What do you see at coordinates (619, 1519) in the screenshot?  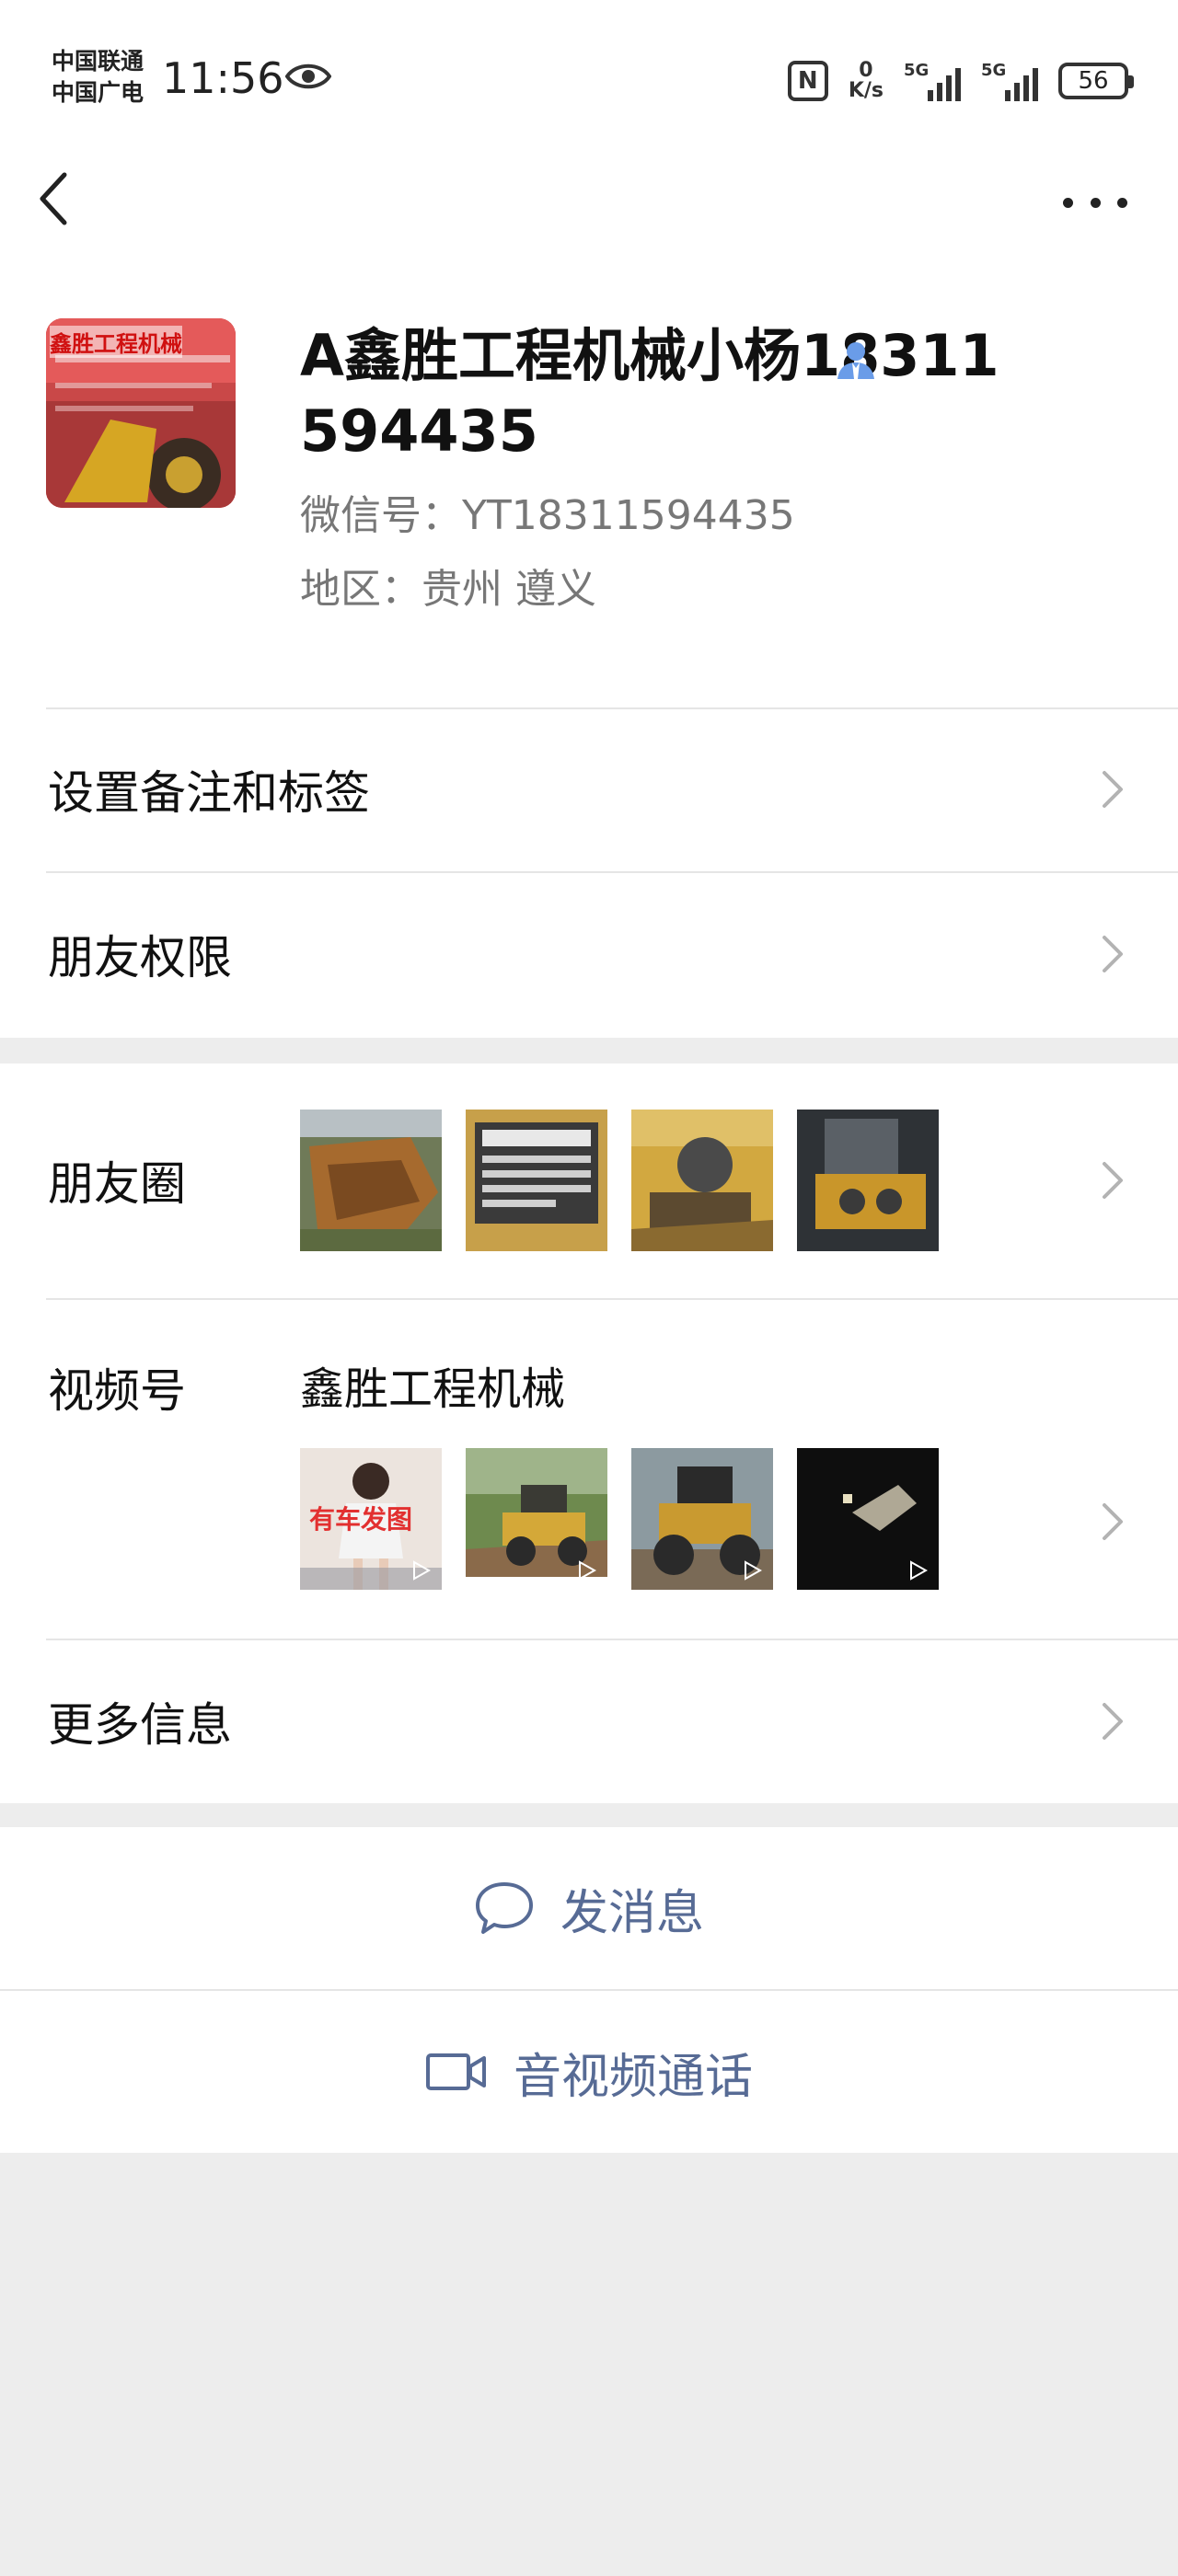 I see `channel-thumbnails: 有车发图` at bounding box center [619, 1519].